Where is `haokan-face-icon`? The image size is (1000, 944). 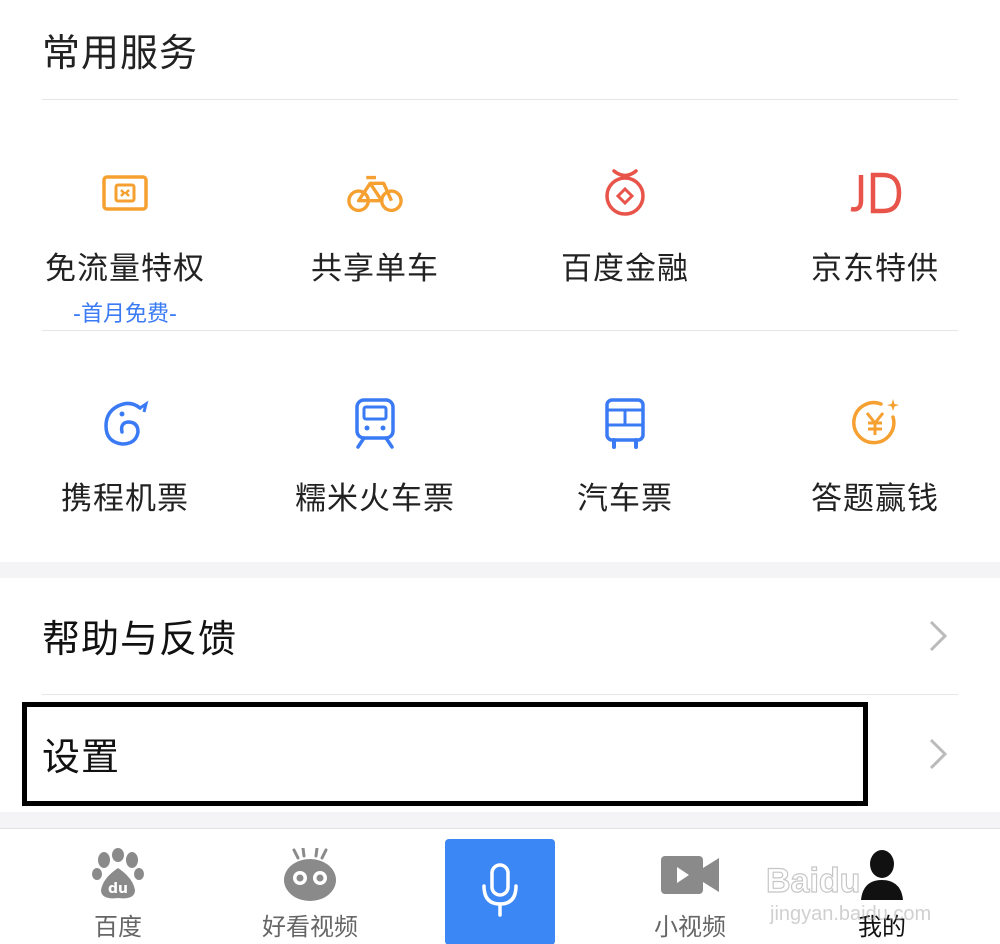
haokan-face-icon is located at coordinates (310, 875).